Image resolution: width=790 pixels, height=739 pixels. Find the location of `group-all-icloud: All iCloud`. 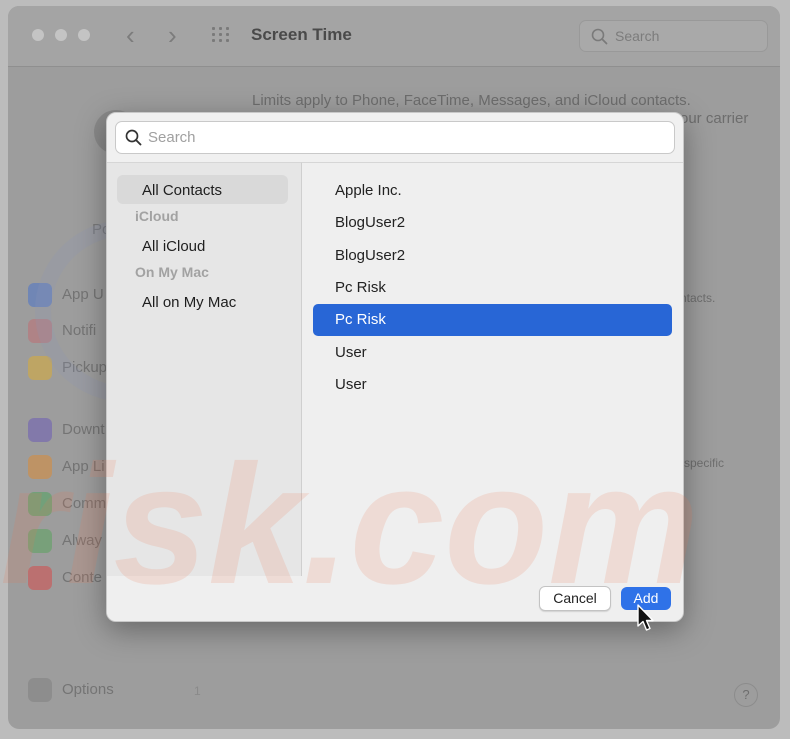

group-all-icloud: All iCloud is located at coordinates (173, 246).